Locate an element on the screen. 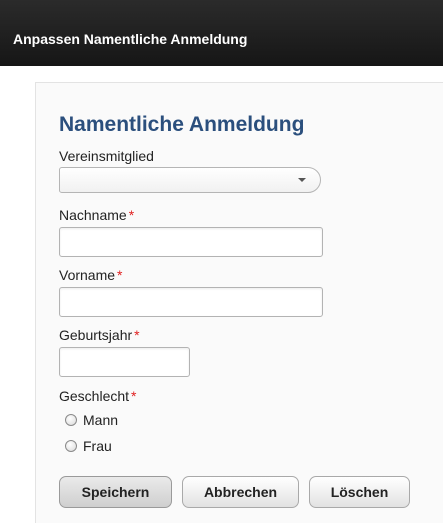 The image size is (443, 523). lastname-input is located at coordinates (191, 242).